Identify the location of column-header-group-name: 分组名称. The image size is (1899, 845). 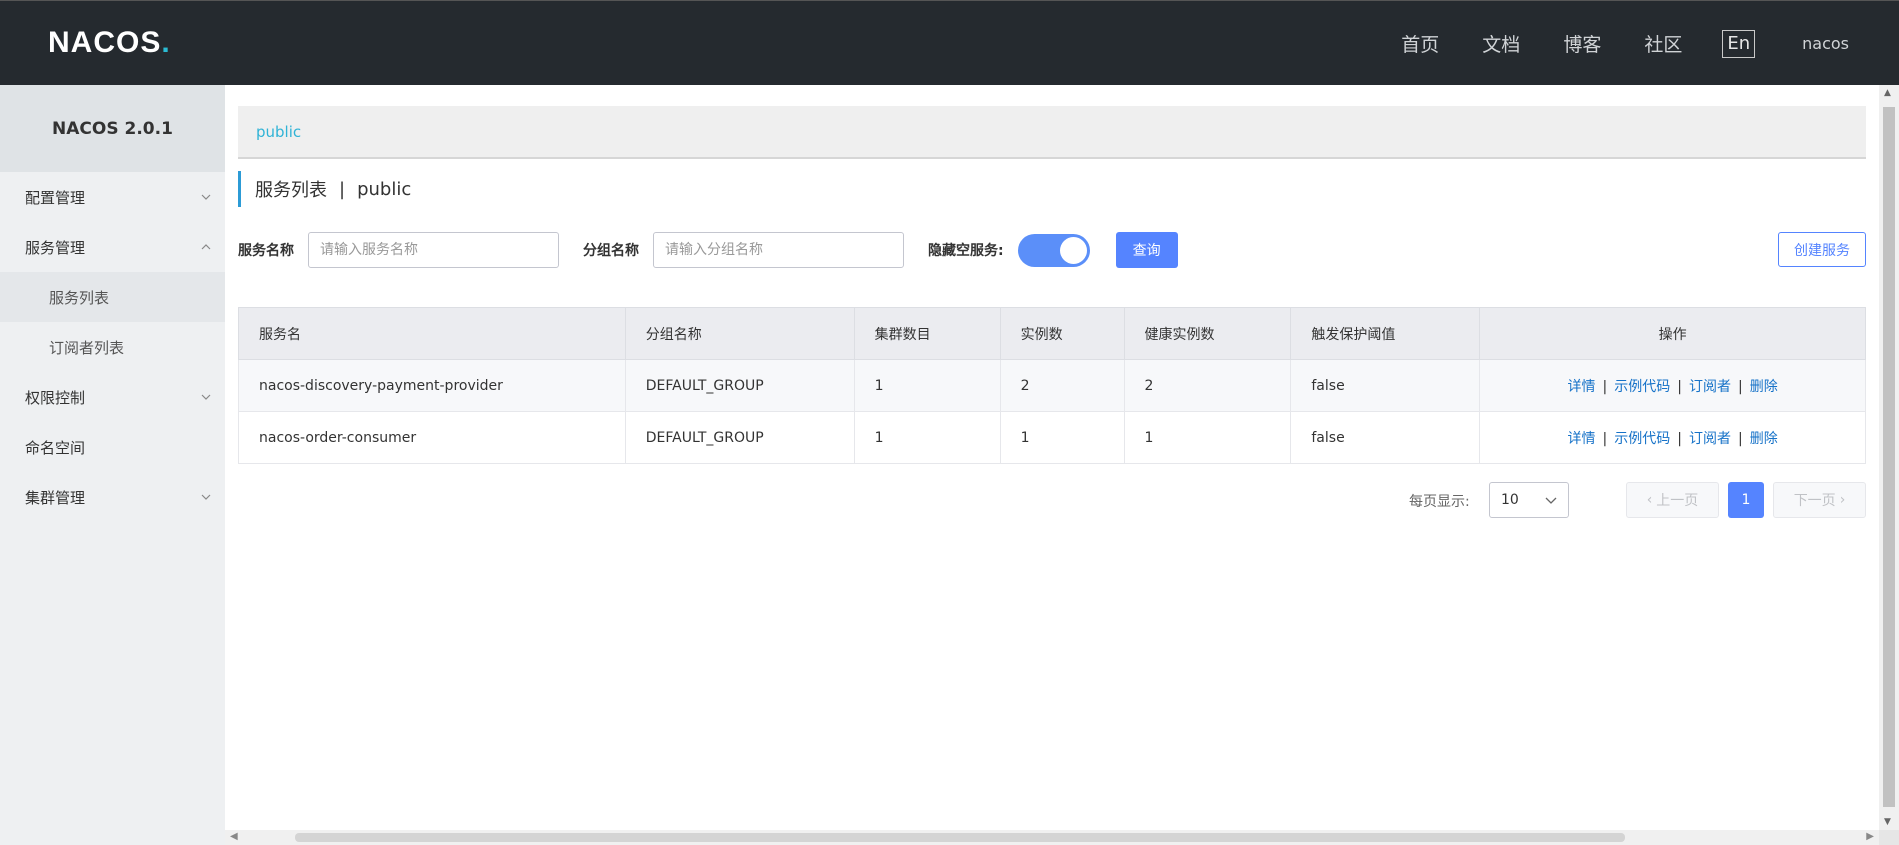
(739, 333).